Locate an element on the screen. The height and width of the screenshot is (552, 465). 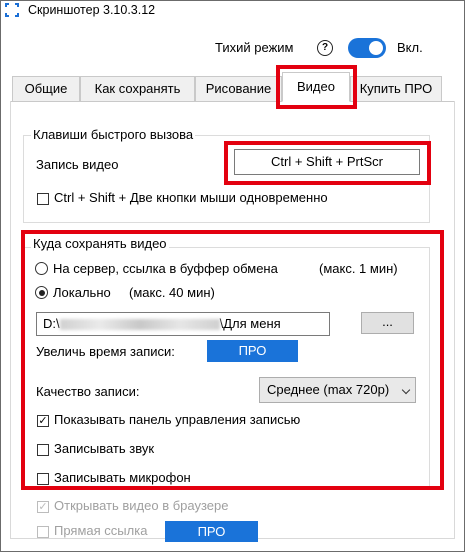
highlight-hotkey is located at coordinates (327, 163).